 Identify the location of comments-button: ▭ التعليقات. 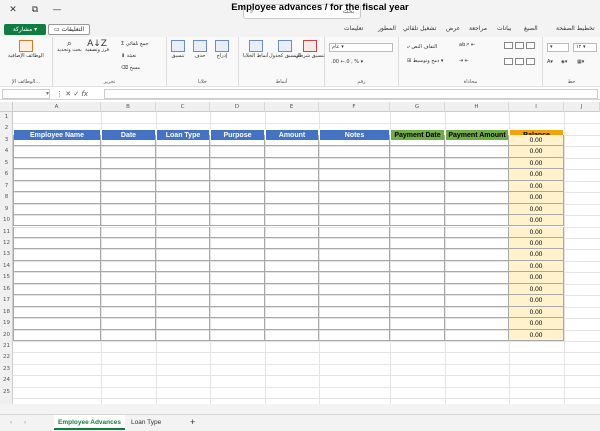
(69, 29).